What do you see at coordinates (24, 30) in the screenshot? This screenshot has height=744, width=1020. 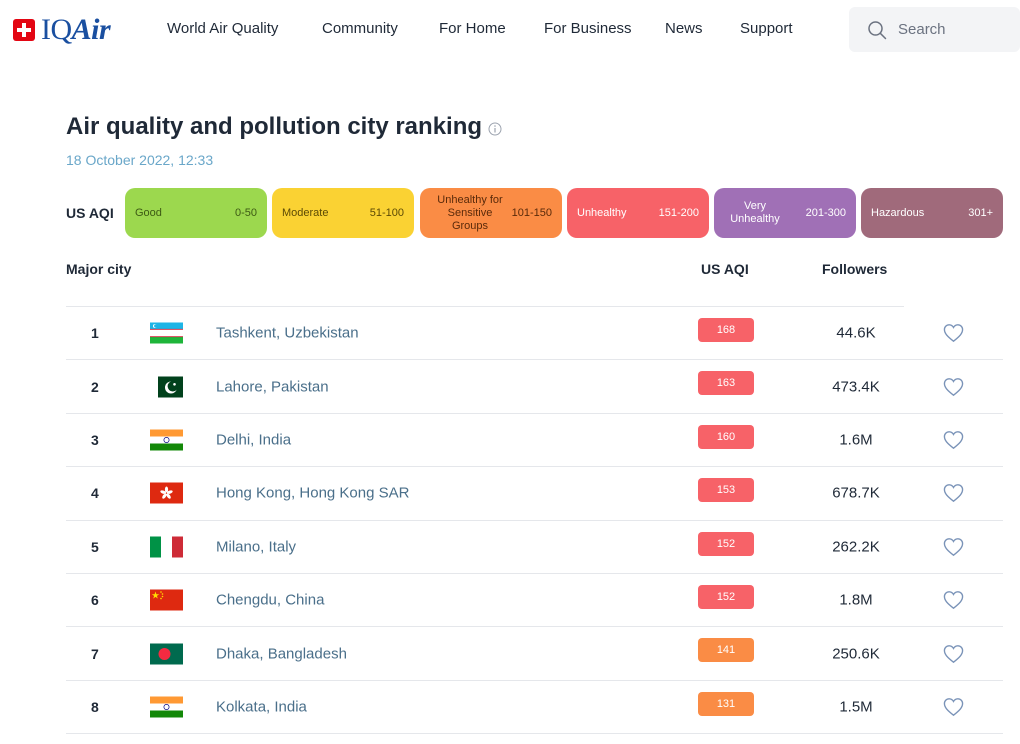 I see `swiss-cross-icon` at bounding box center [24, 30].